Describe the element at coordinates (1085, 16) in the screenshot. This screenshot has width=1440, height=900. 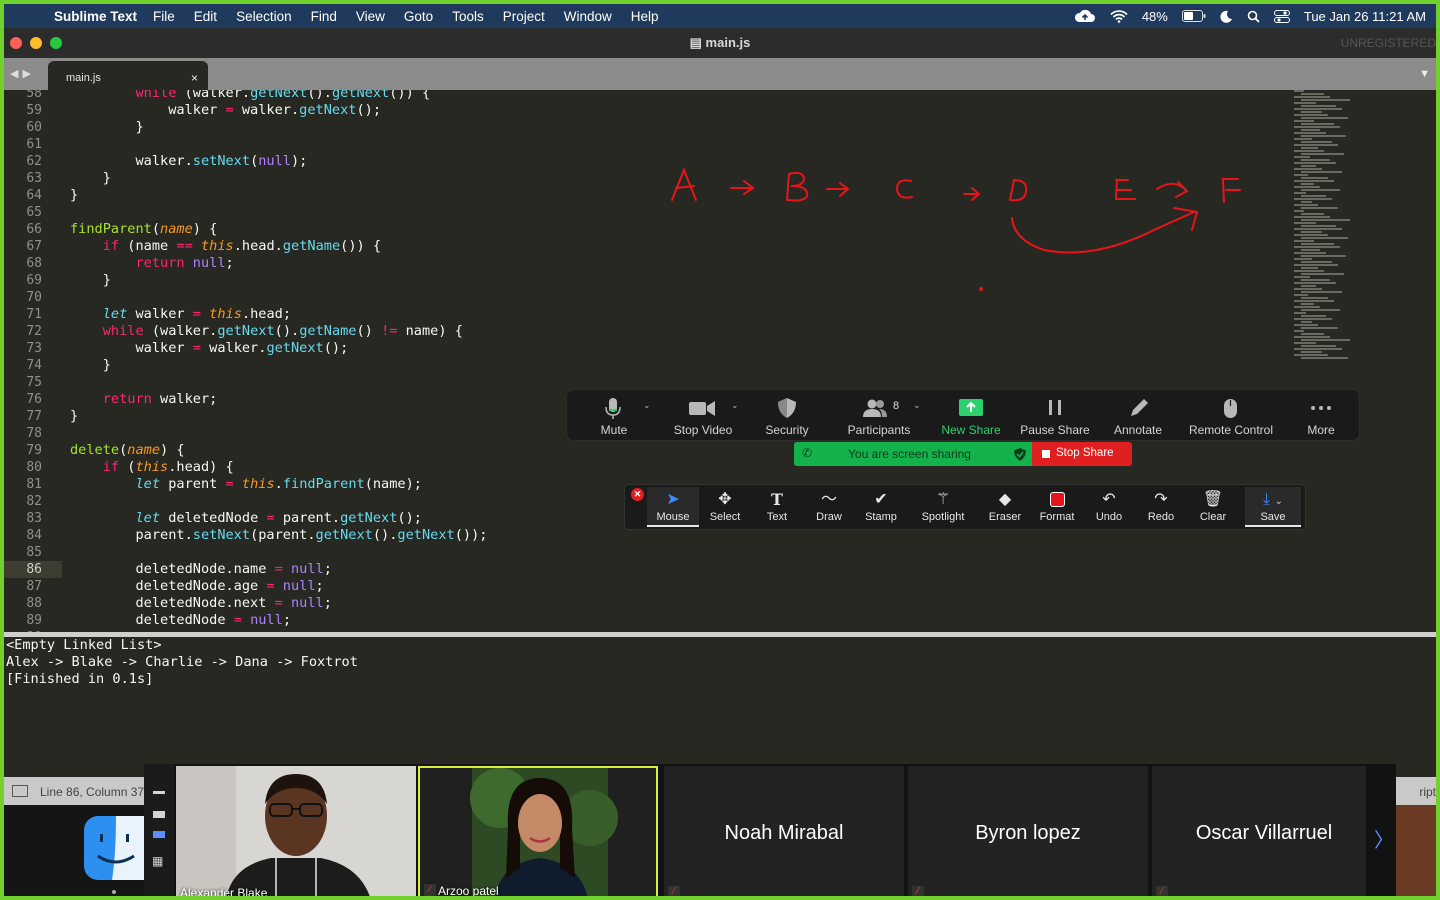
I see `cloud-icon` at that location.